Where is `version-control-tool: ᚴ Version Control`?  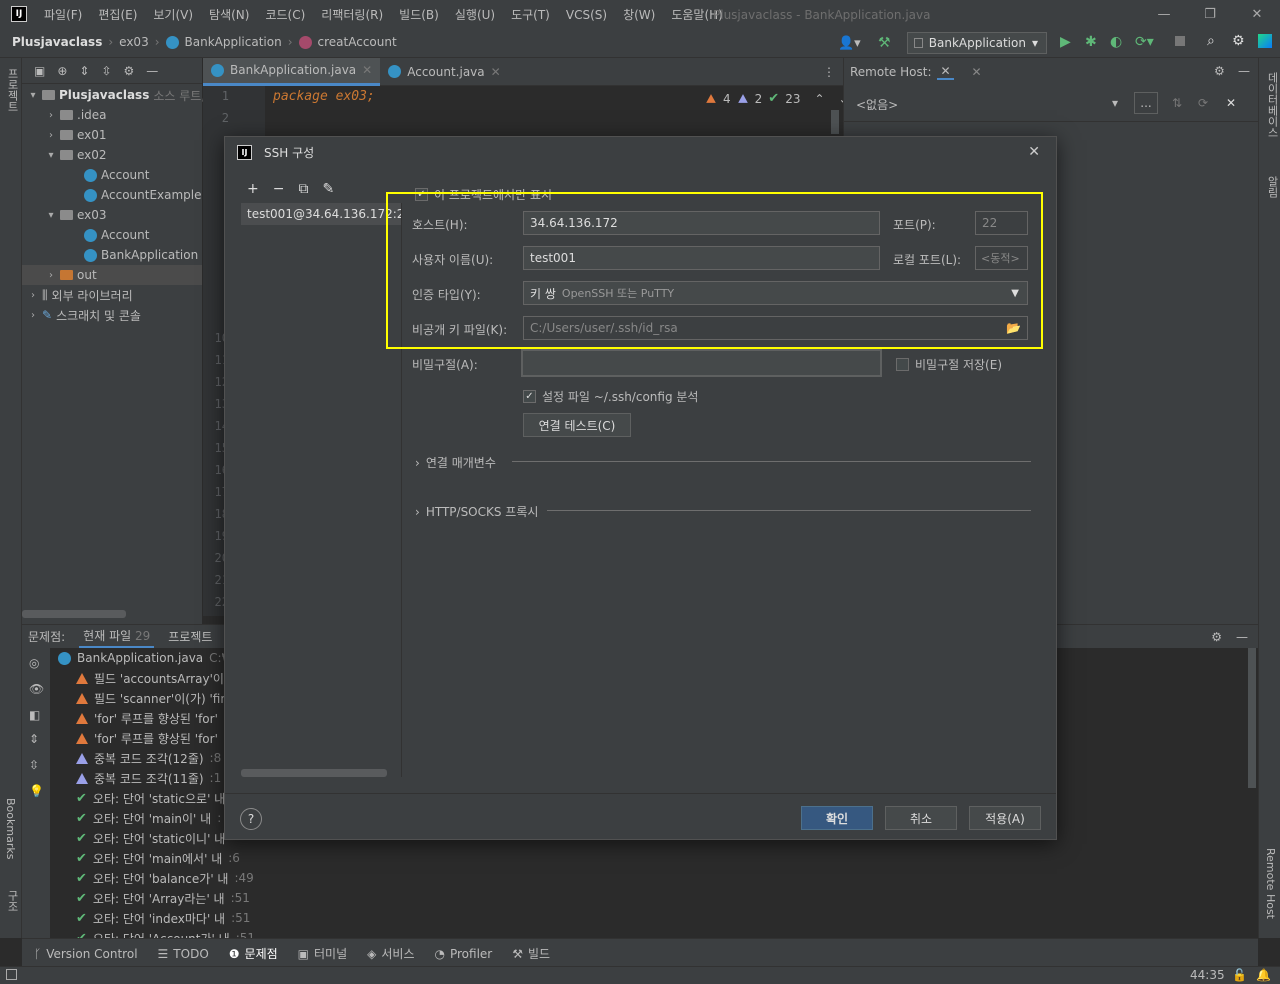
version-control-tool: ᚴ Version Control is located at coordinates (86, 954).